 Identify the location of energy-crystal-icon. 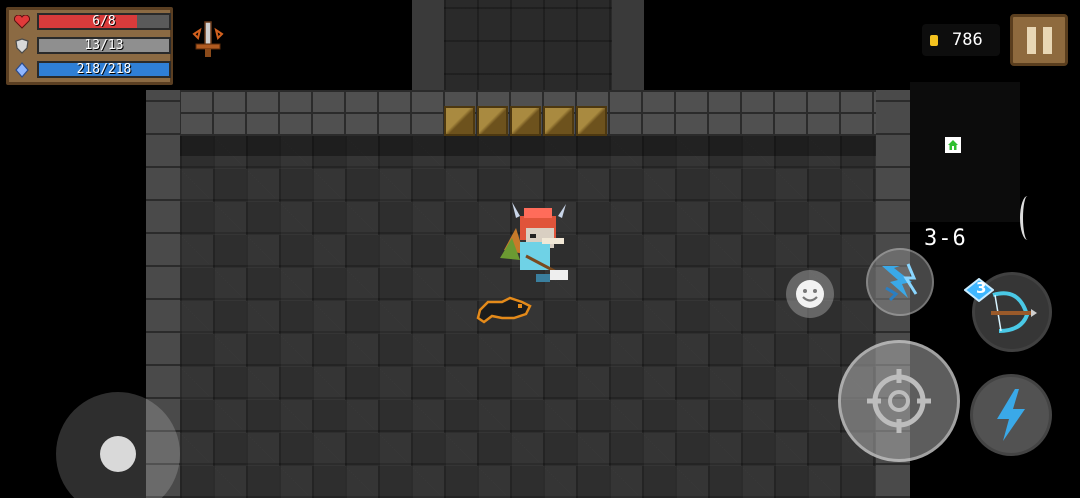
(22, 70).